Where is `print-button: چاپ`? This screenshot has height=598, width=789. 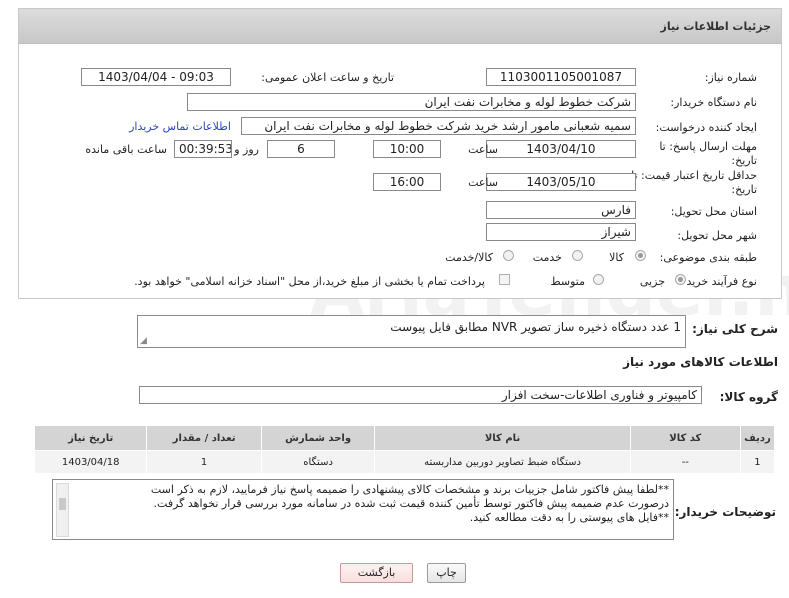 print-button: چاپ is located at coordinates (446, 573).